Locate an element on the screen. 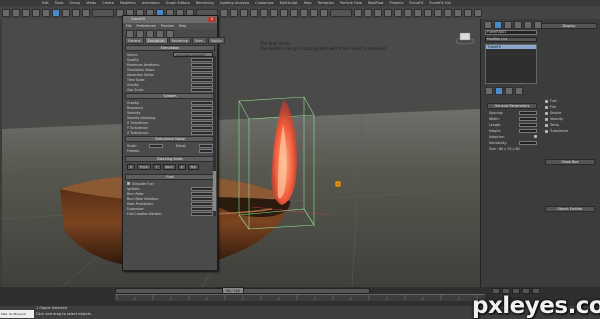 This screenshot has width=600, height=319. block-top-button: Top is located at coordinates (193, 167).